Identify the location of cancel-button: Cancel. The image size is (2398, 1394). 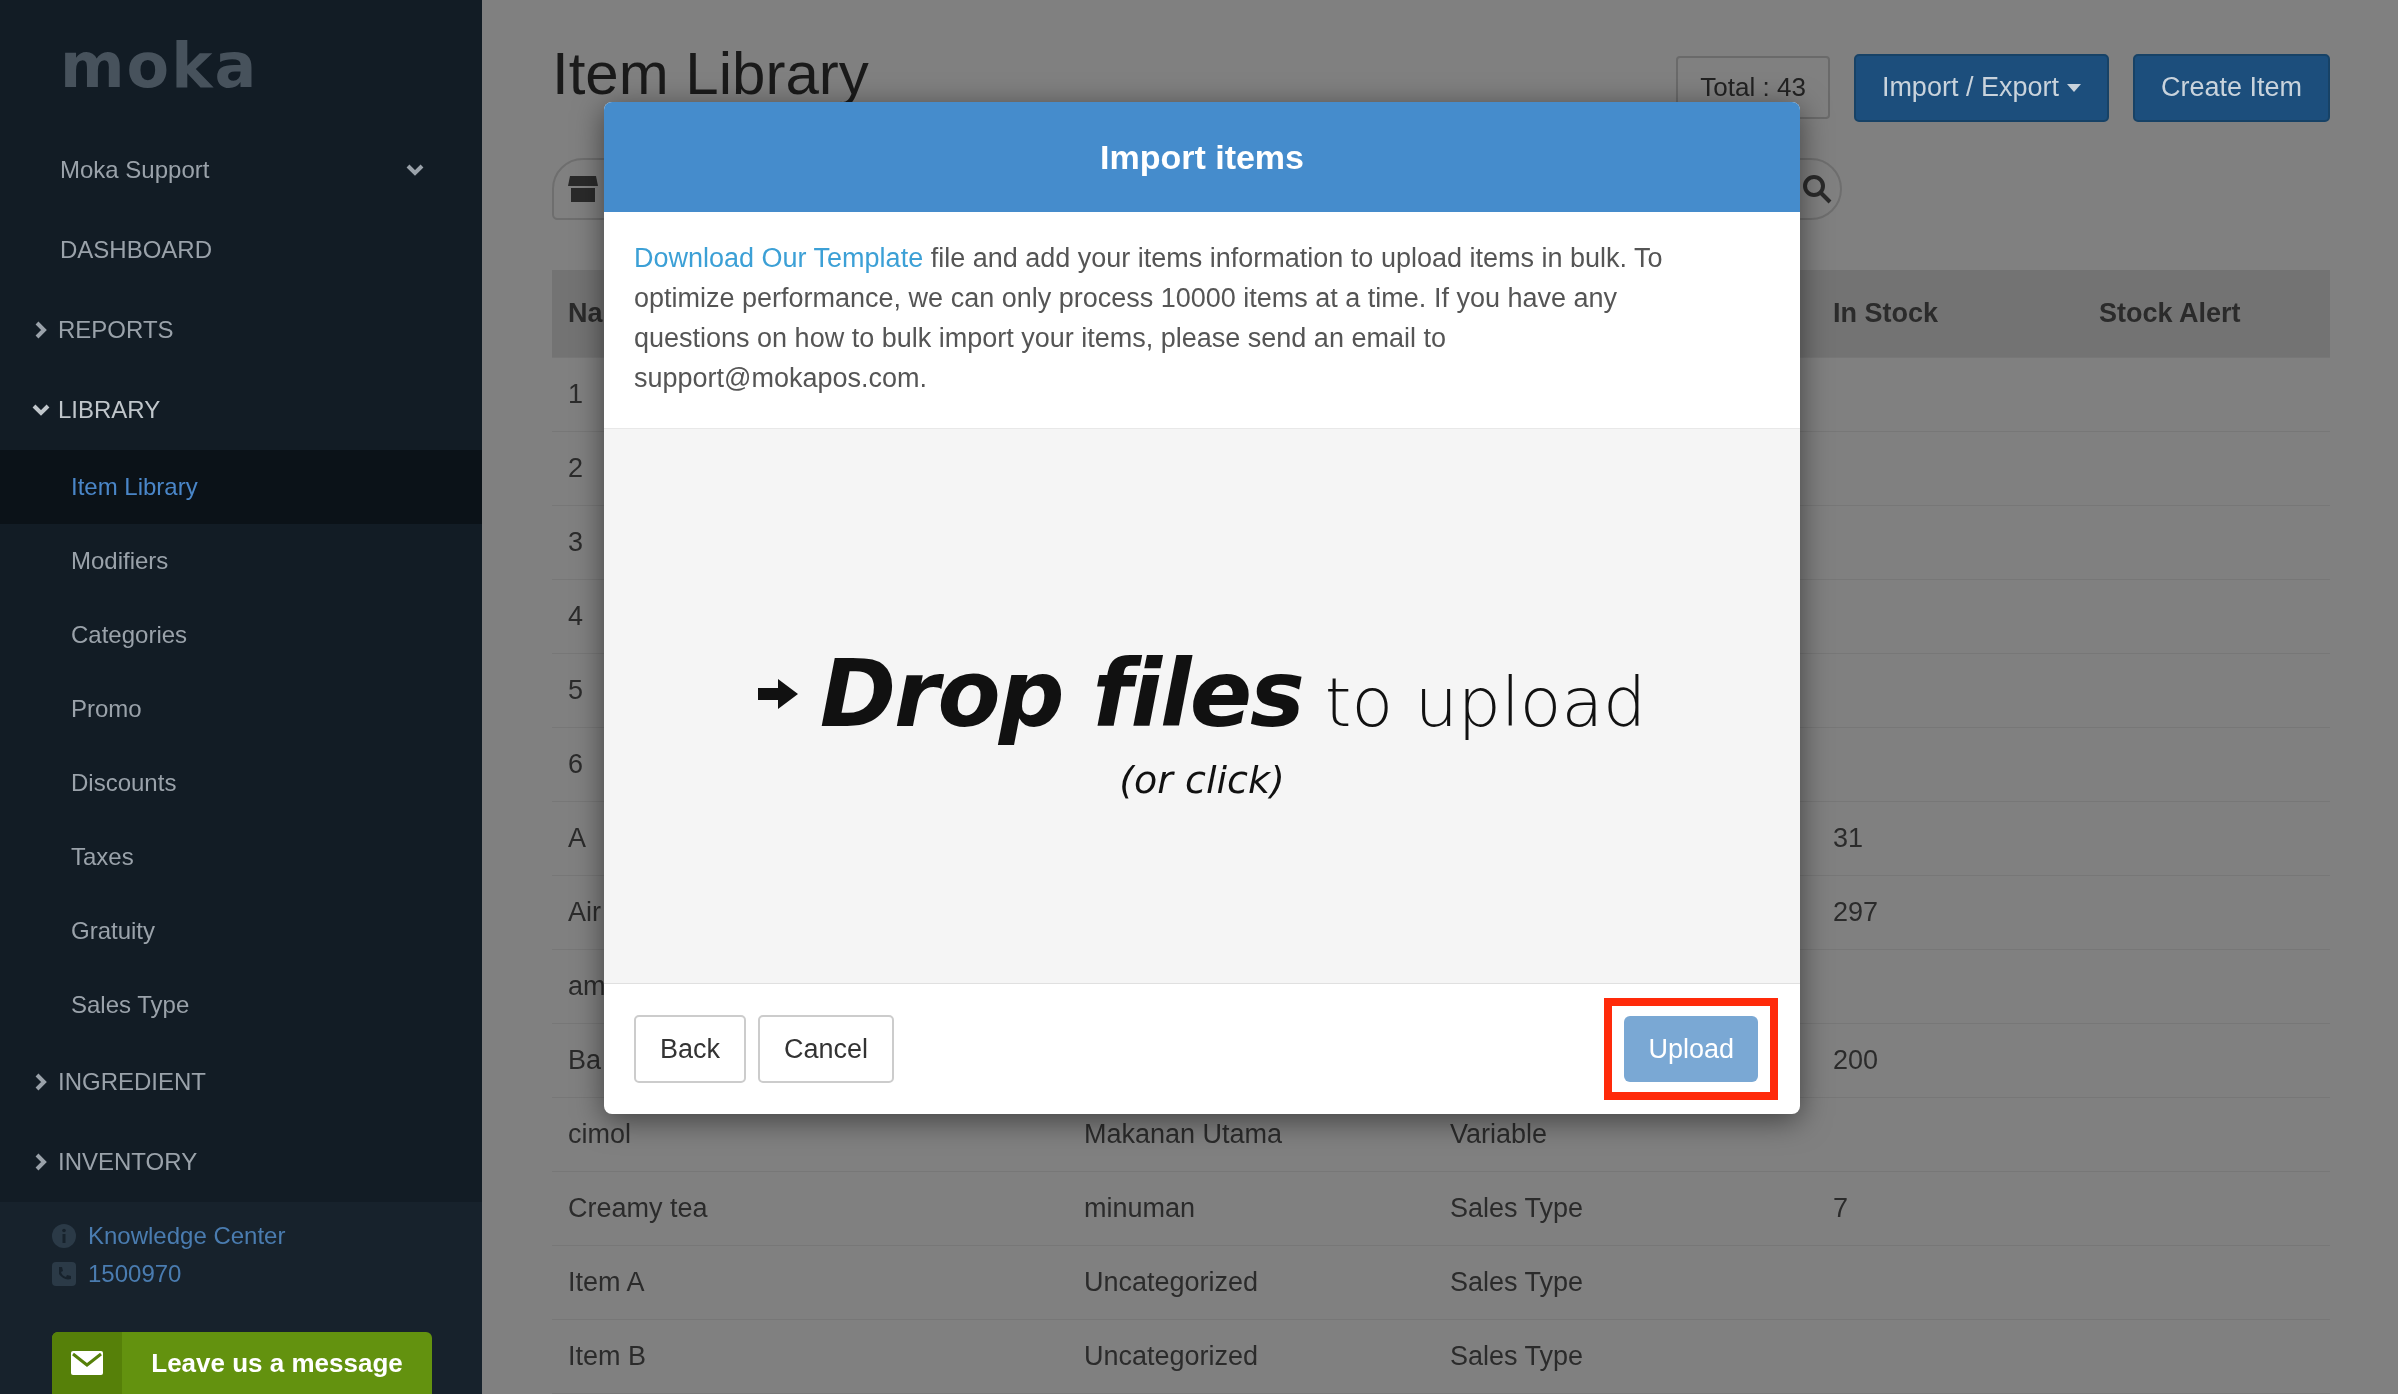
(826, 1049).